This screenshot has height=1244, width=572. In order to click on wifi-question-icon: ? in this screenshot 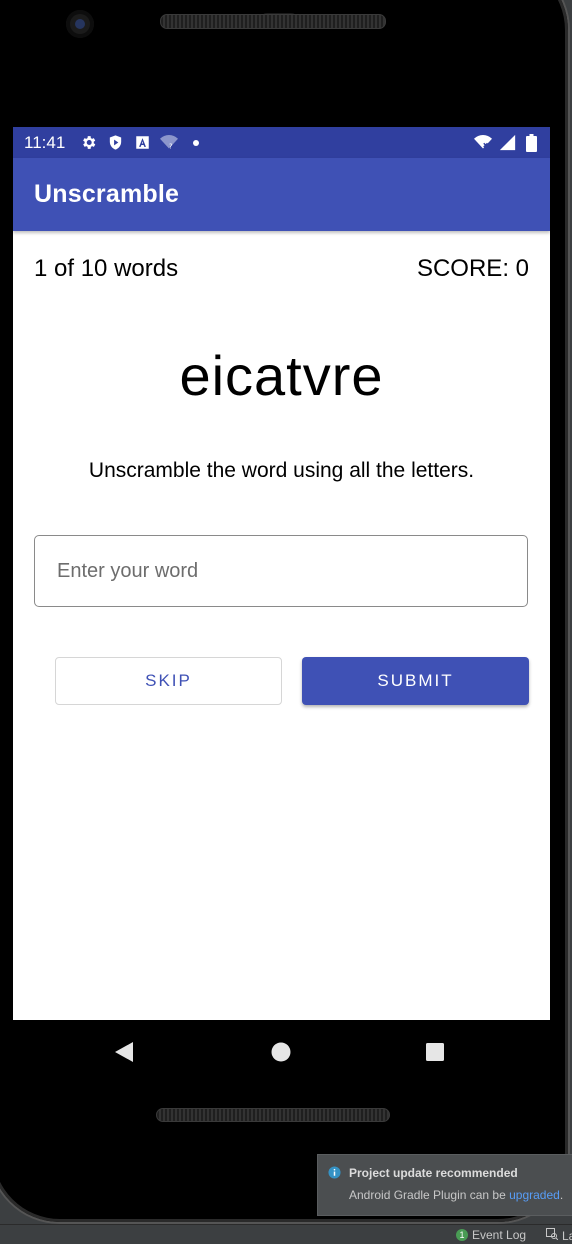, I will do `click(169, 143)`.